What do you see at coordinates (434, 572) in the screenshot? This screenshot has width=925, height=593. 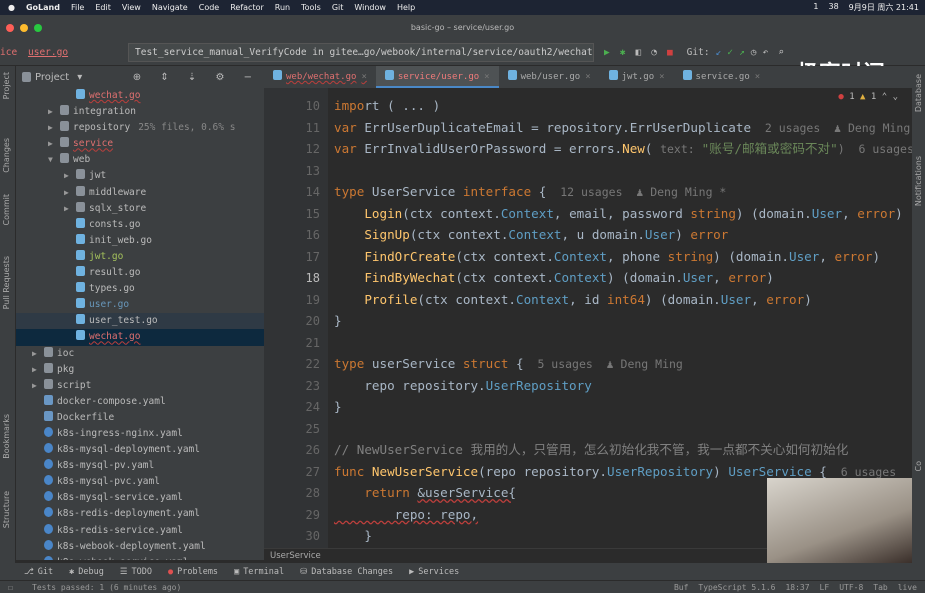 I see `tool-tab-services: ▶ Services` at bounding box center [434, 572].